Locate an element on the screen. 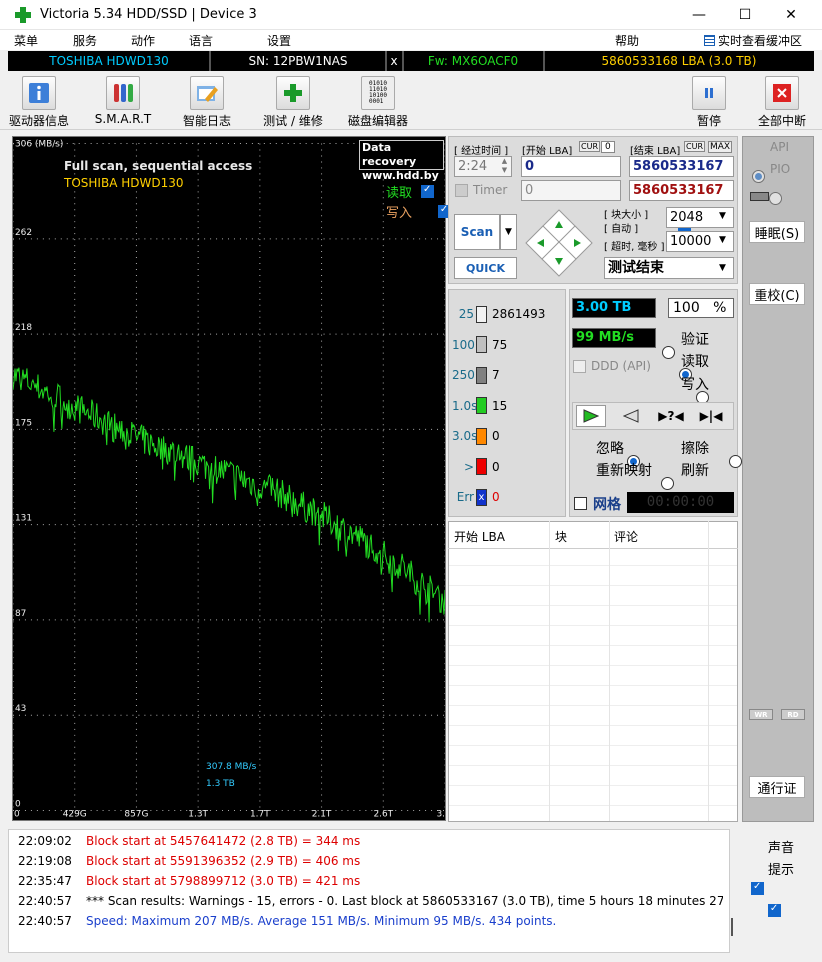 The image size is (822, 962). lba-table is located at coordinates (593, 671).